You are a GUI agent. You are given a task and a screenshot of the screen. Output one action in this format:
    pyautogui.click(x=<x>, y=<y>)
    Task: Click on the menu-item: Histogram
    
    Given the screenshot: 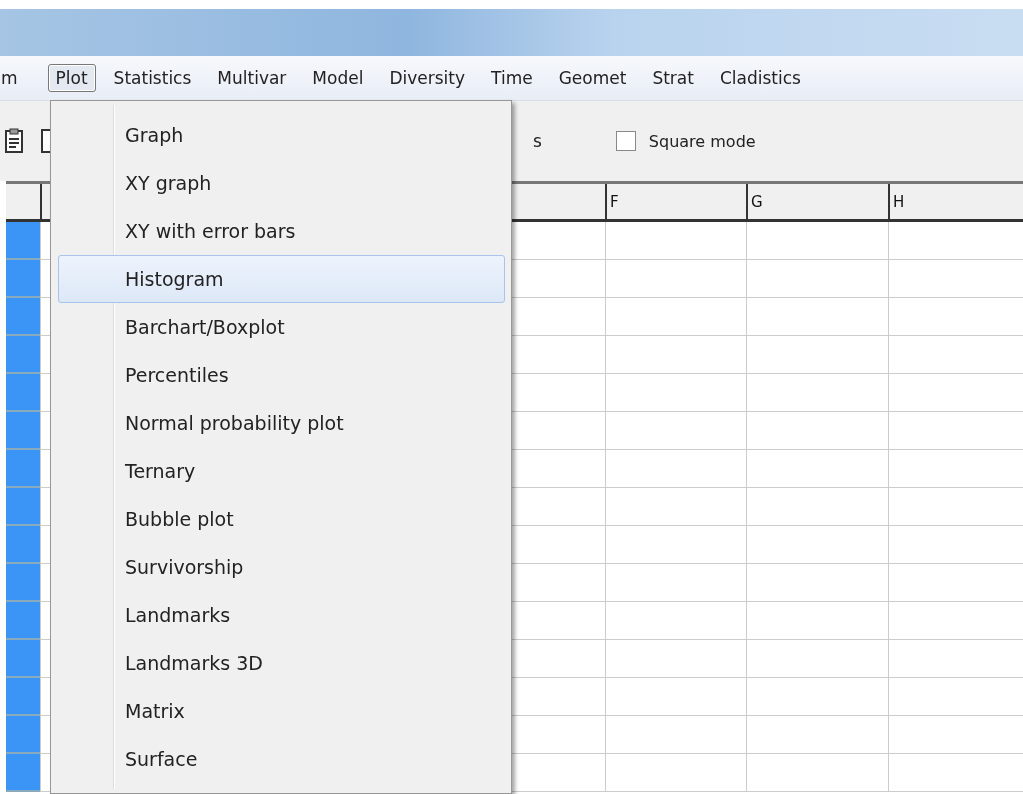 What is the action you would take?
    pyautogui.click(x=281, y=279)
    